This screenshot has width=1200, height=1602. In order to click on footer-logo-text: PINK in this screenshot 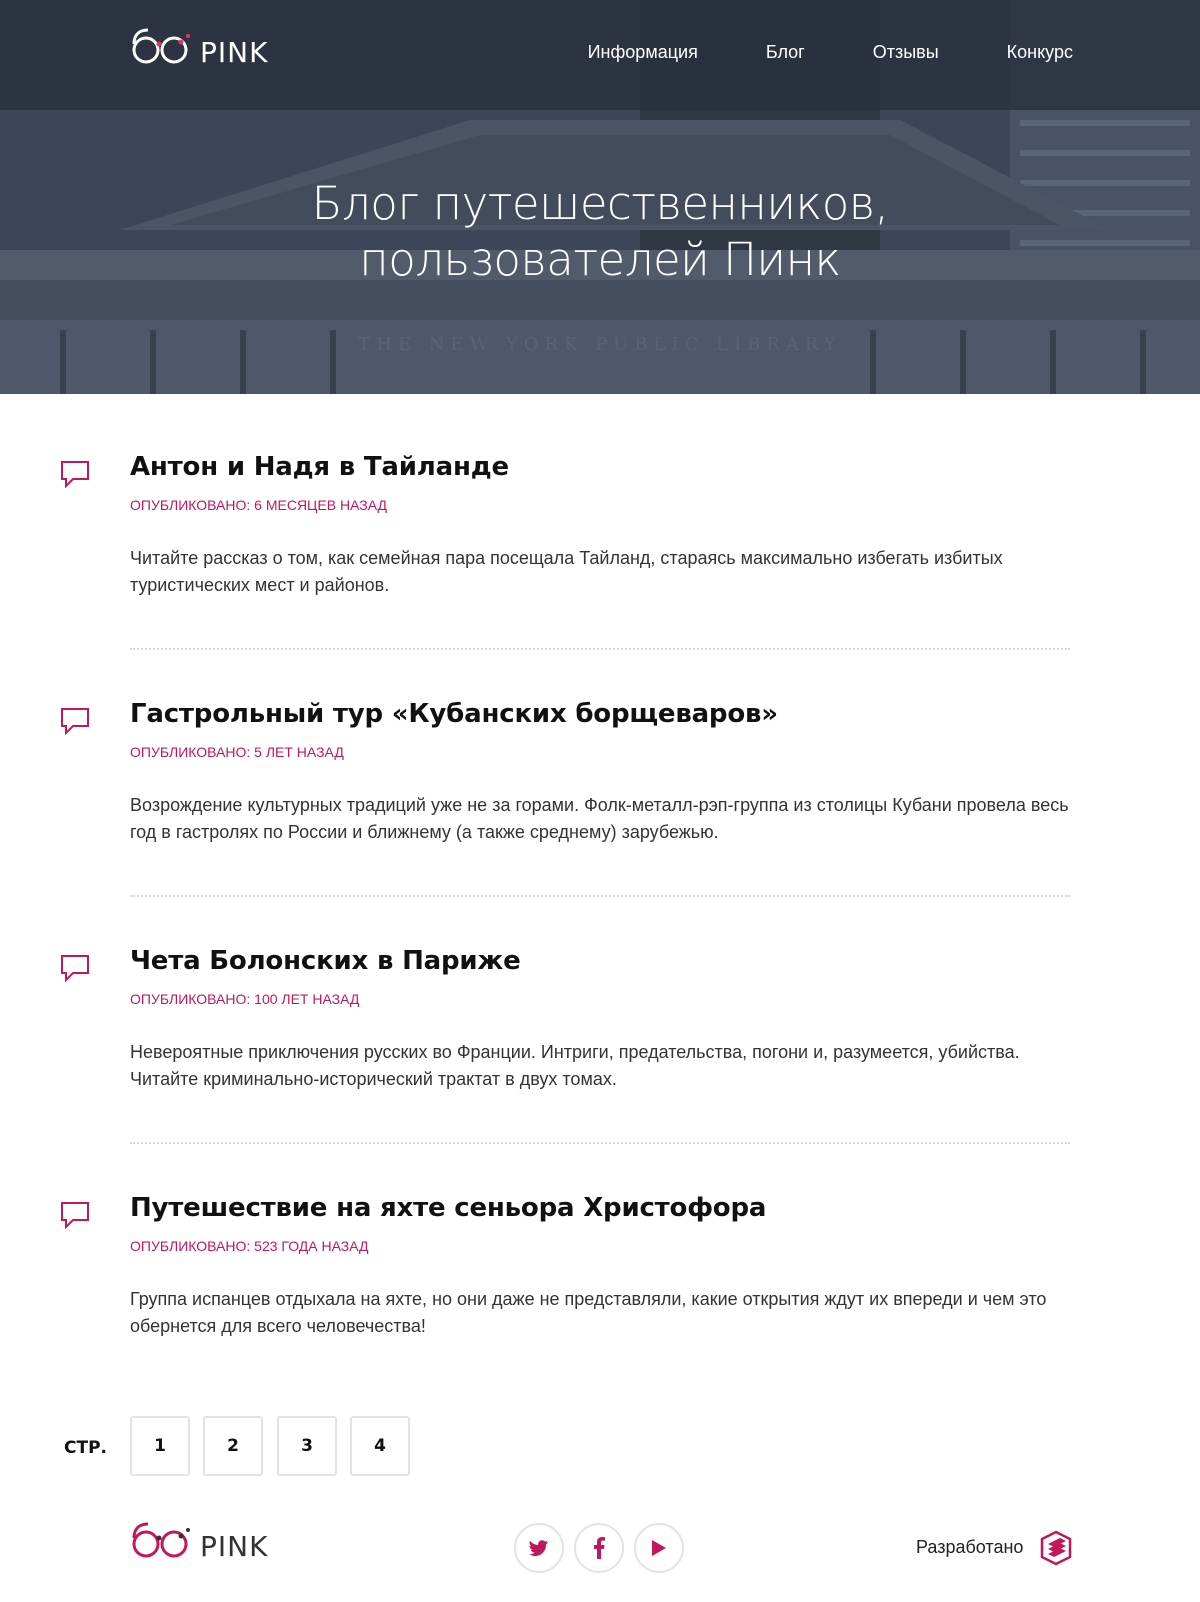, I will do `click(234, 1546)`.